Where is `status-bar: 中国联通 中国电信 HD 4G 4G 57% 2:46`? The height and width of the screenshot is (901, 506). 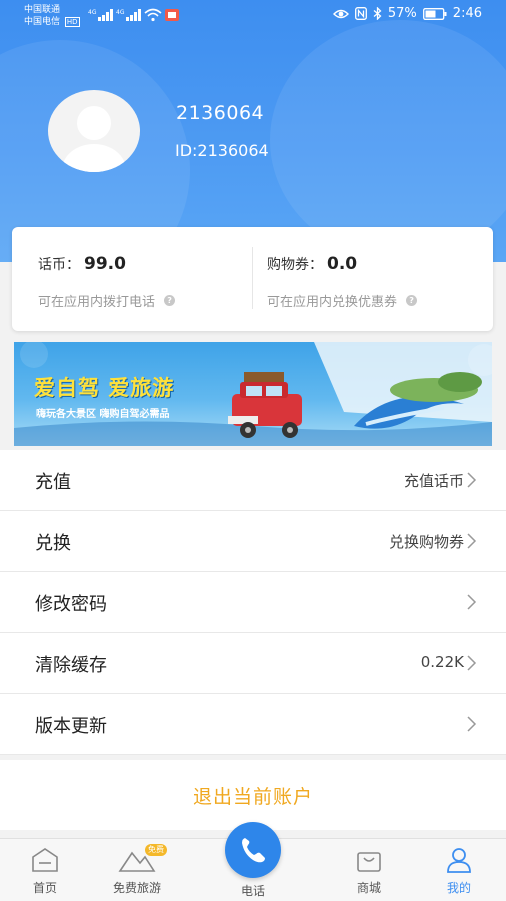 status-bar: 中国联通 中国电信 HD 4G 4G 57% 2:46 is located at coordinates (253, 16).